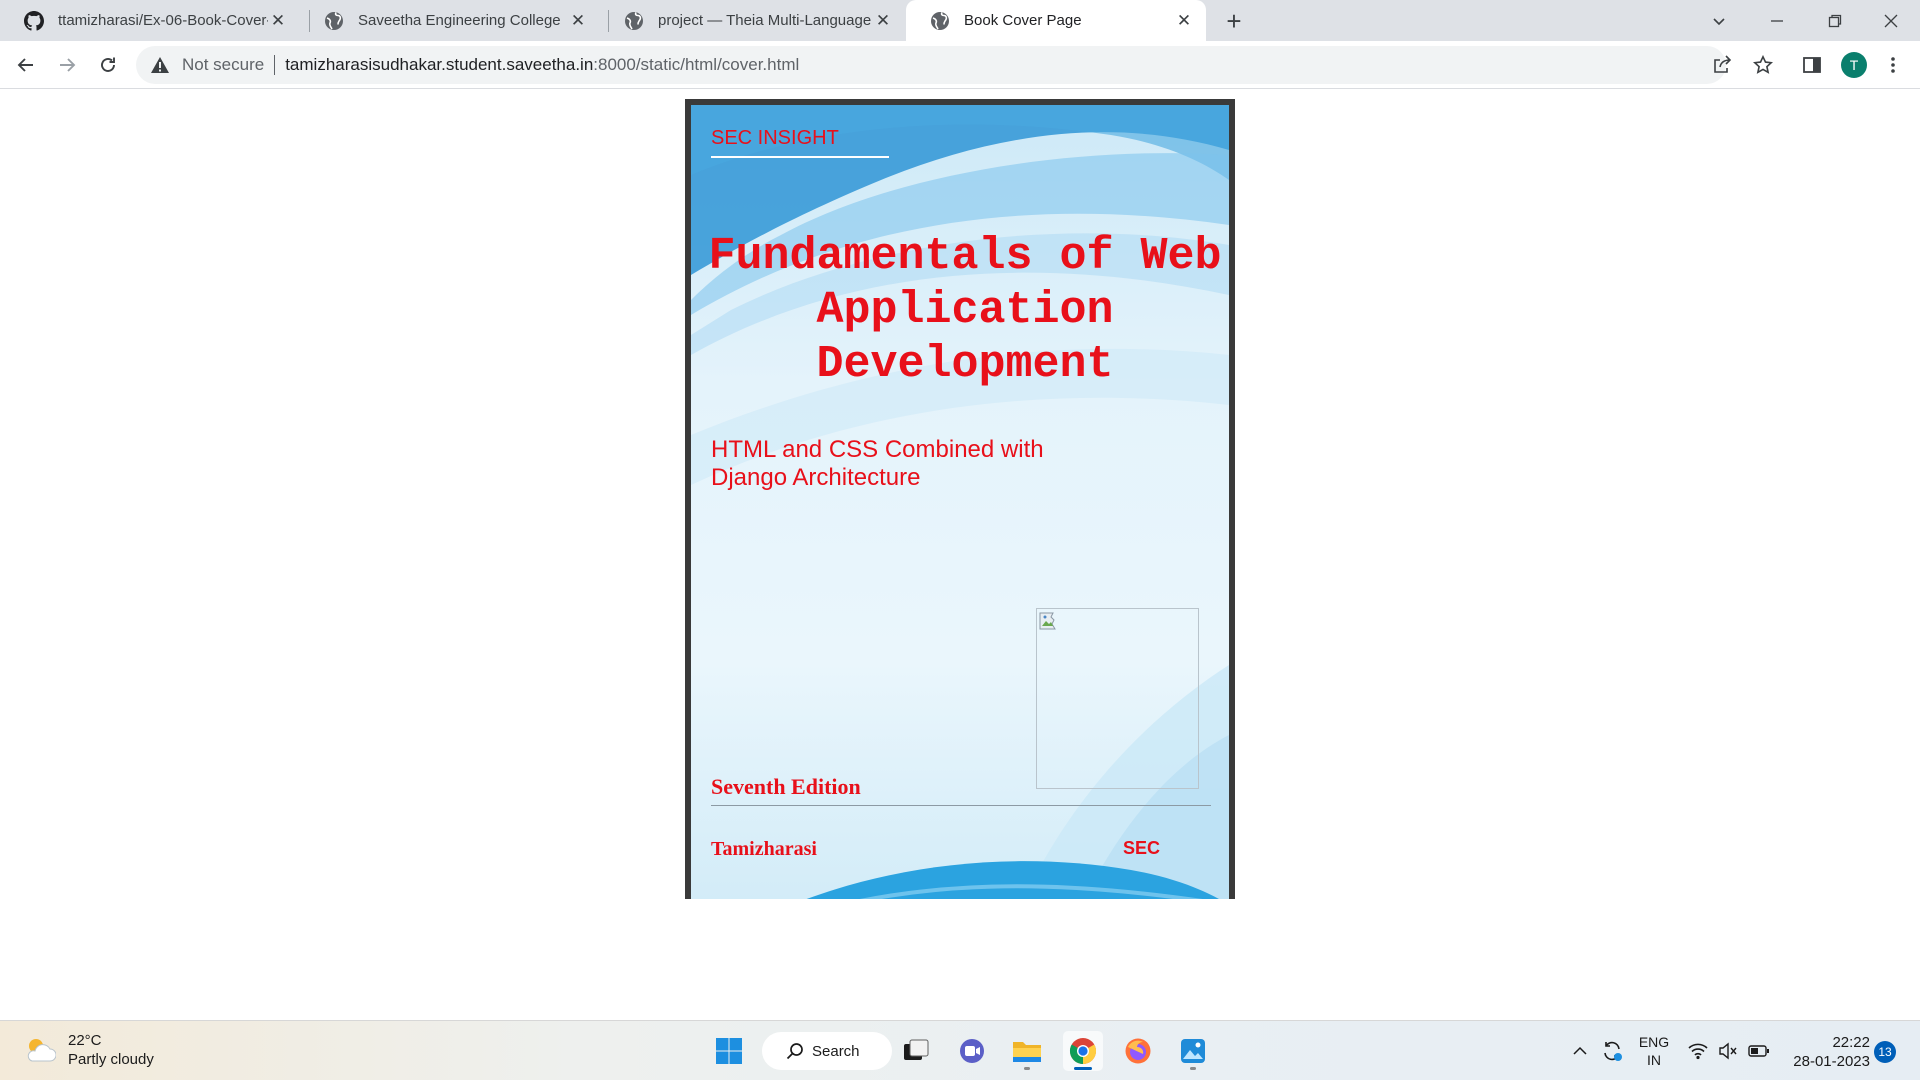 This screenshot has height=1081, width=1920. I want to click on tab-github: ttamizharasi/Ex-06-Book-Cover-D ✕, so click(150, 20).